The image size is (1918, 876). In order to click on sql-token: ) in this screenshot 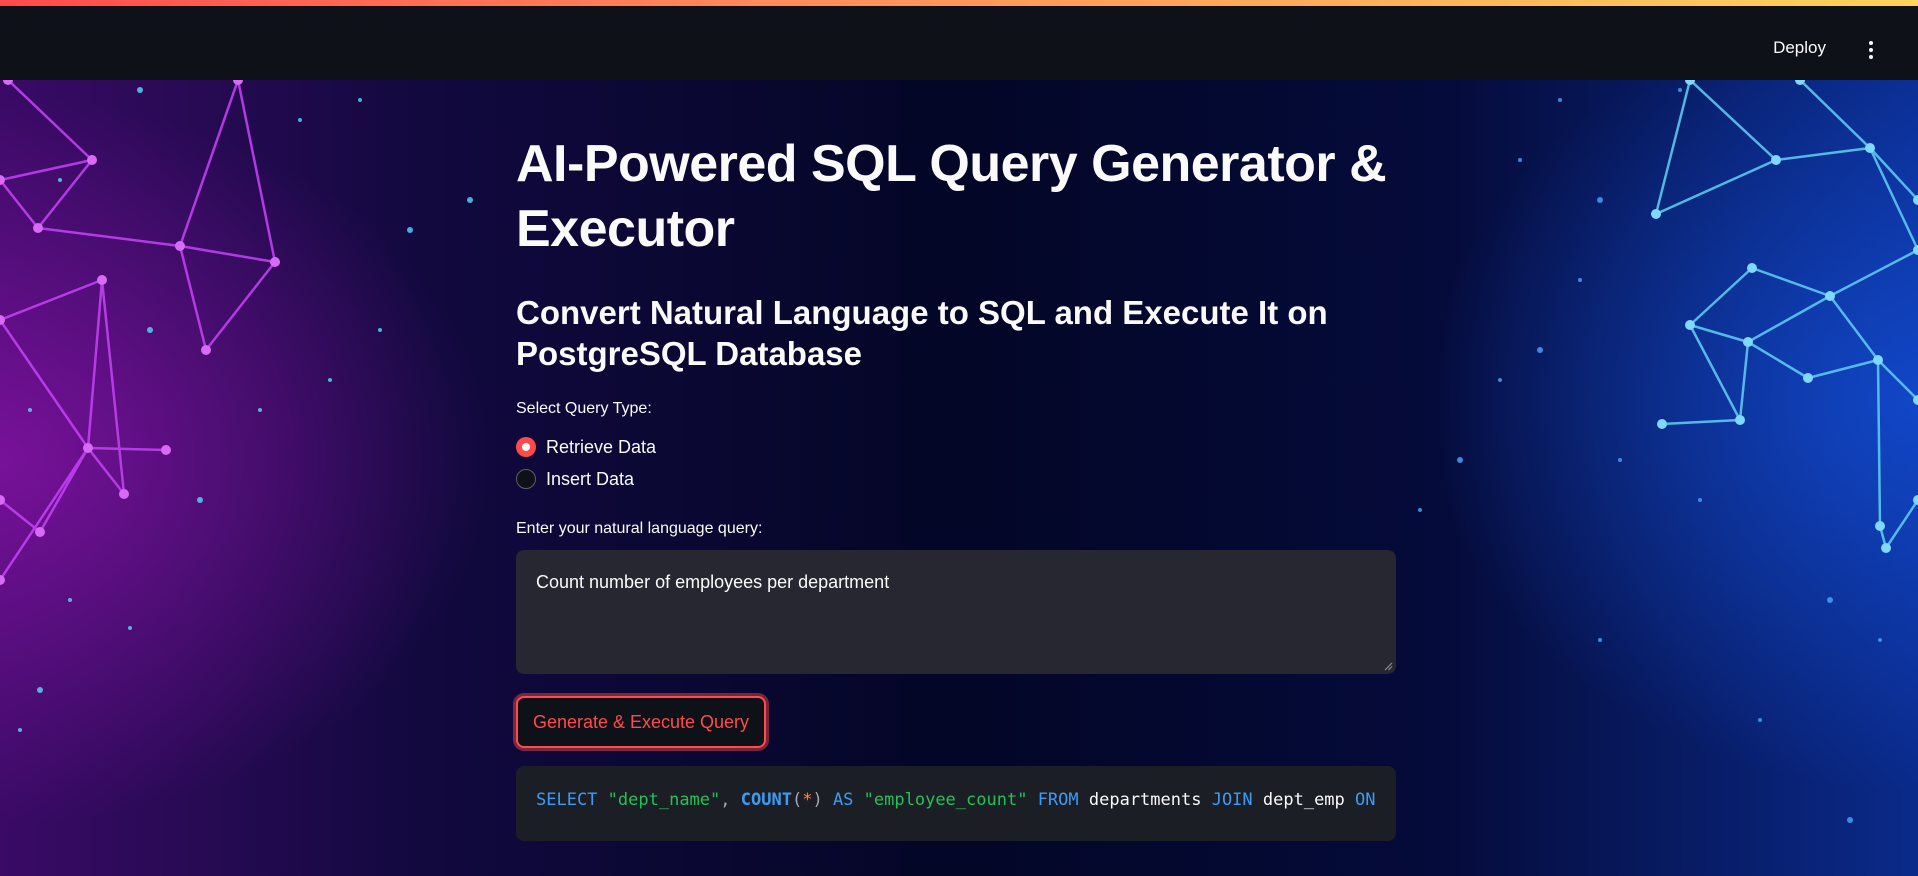, I will do `click(817, 800)`.